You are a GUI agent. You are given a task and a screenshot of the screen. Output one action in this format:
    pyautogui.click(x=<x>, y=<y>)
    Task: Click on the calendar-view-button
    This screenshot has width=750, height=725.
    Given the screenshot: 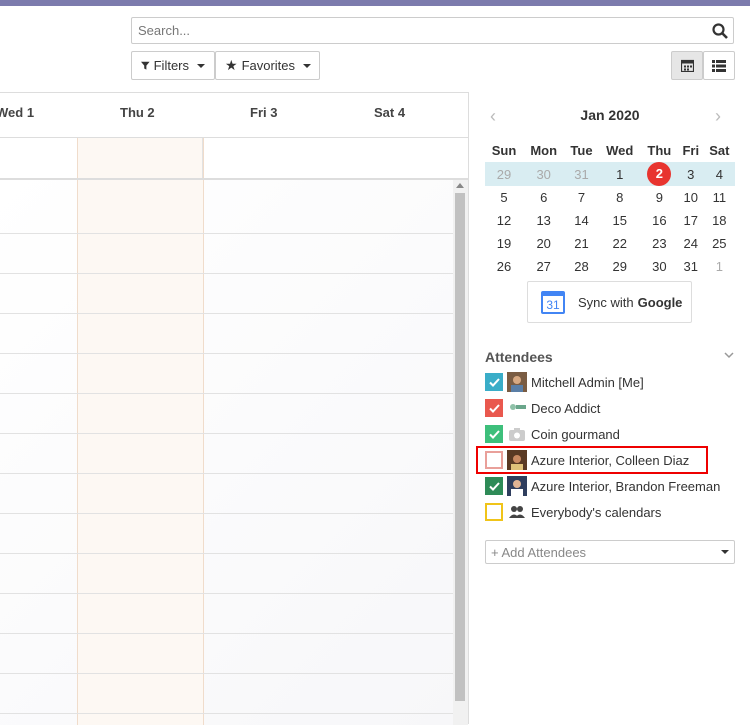 What is the action you would take?
    pyautogui.click(x=687, y=65)
    